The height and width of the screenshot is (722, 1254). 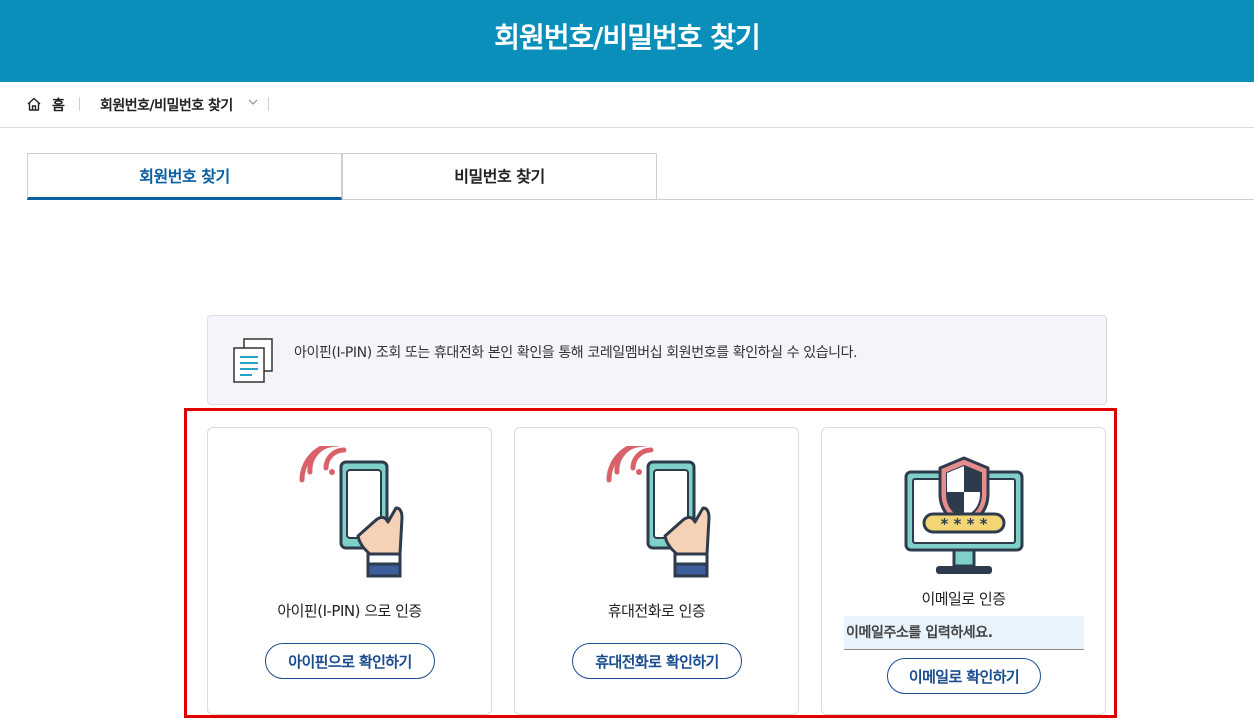 I want to click on email-card-title: 이메일로 인증, so click(x=963, y=599).